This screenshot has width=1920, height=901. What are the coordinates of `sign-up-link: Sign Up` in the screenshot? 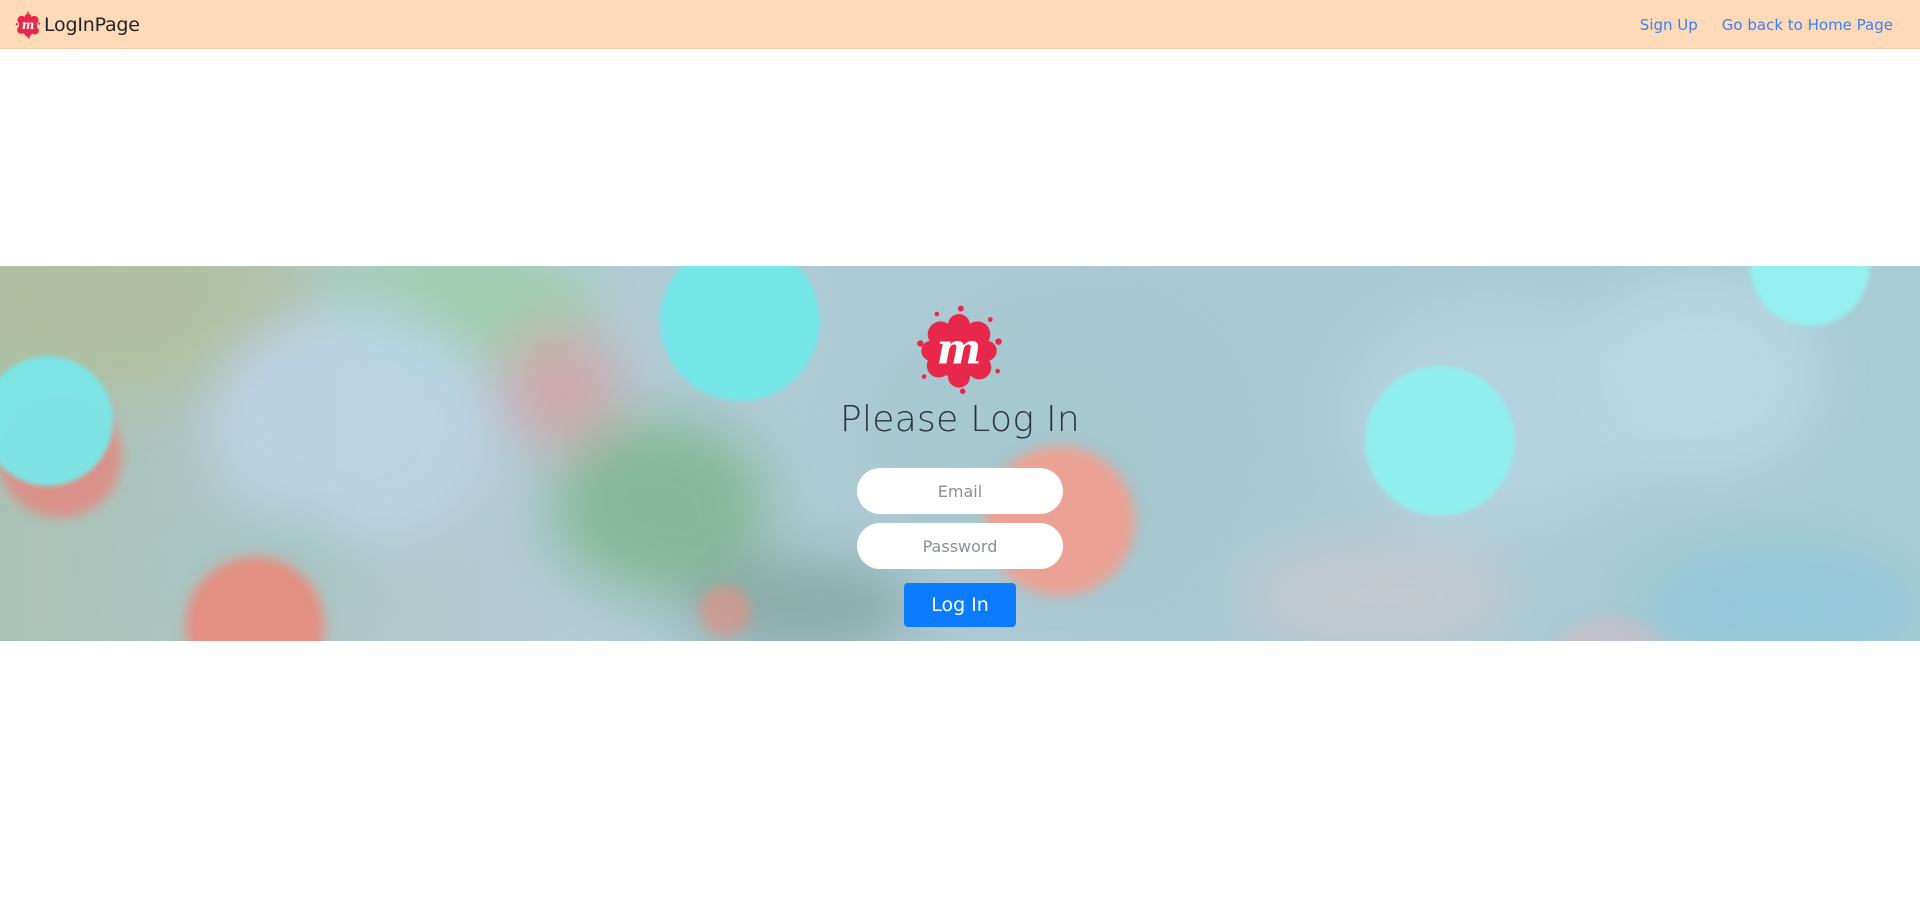 It's located at (1669, 25).